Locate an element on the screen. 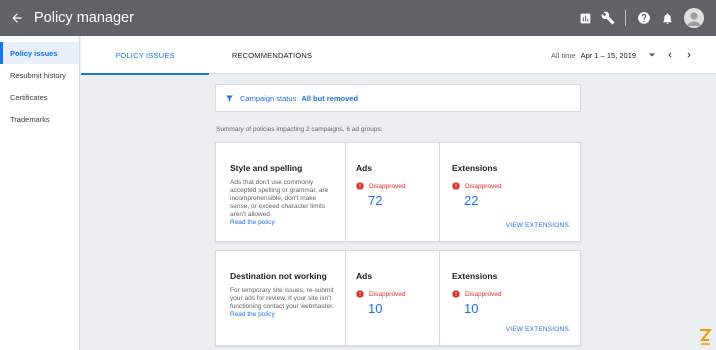 The width and height of the screenshot is (716, 350). header-actions is located at coordinates (636, 18).